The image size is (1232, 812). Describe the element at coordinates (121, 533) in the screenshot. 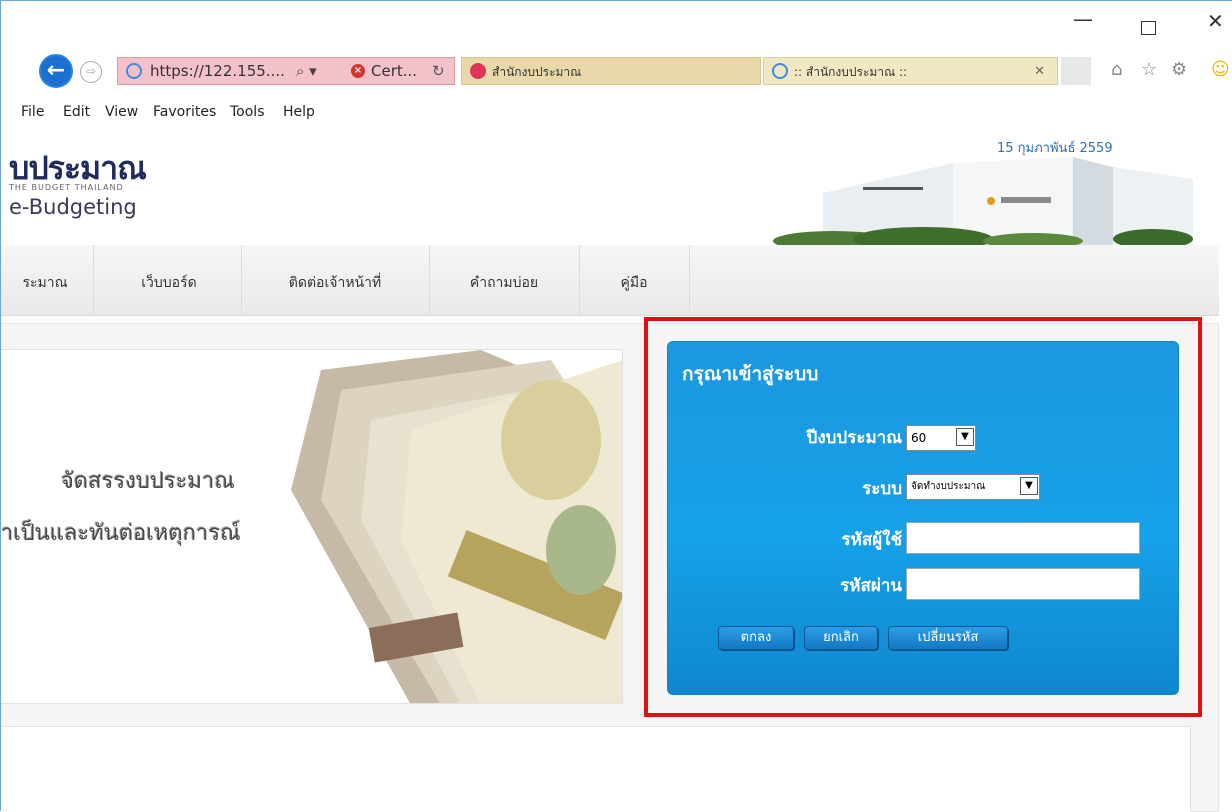

I see `banner-subheadline: ำเป็นและทันต่อเหตุการณ์` at that location.